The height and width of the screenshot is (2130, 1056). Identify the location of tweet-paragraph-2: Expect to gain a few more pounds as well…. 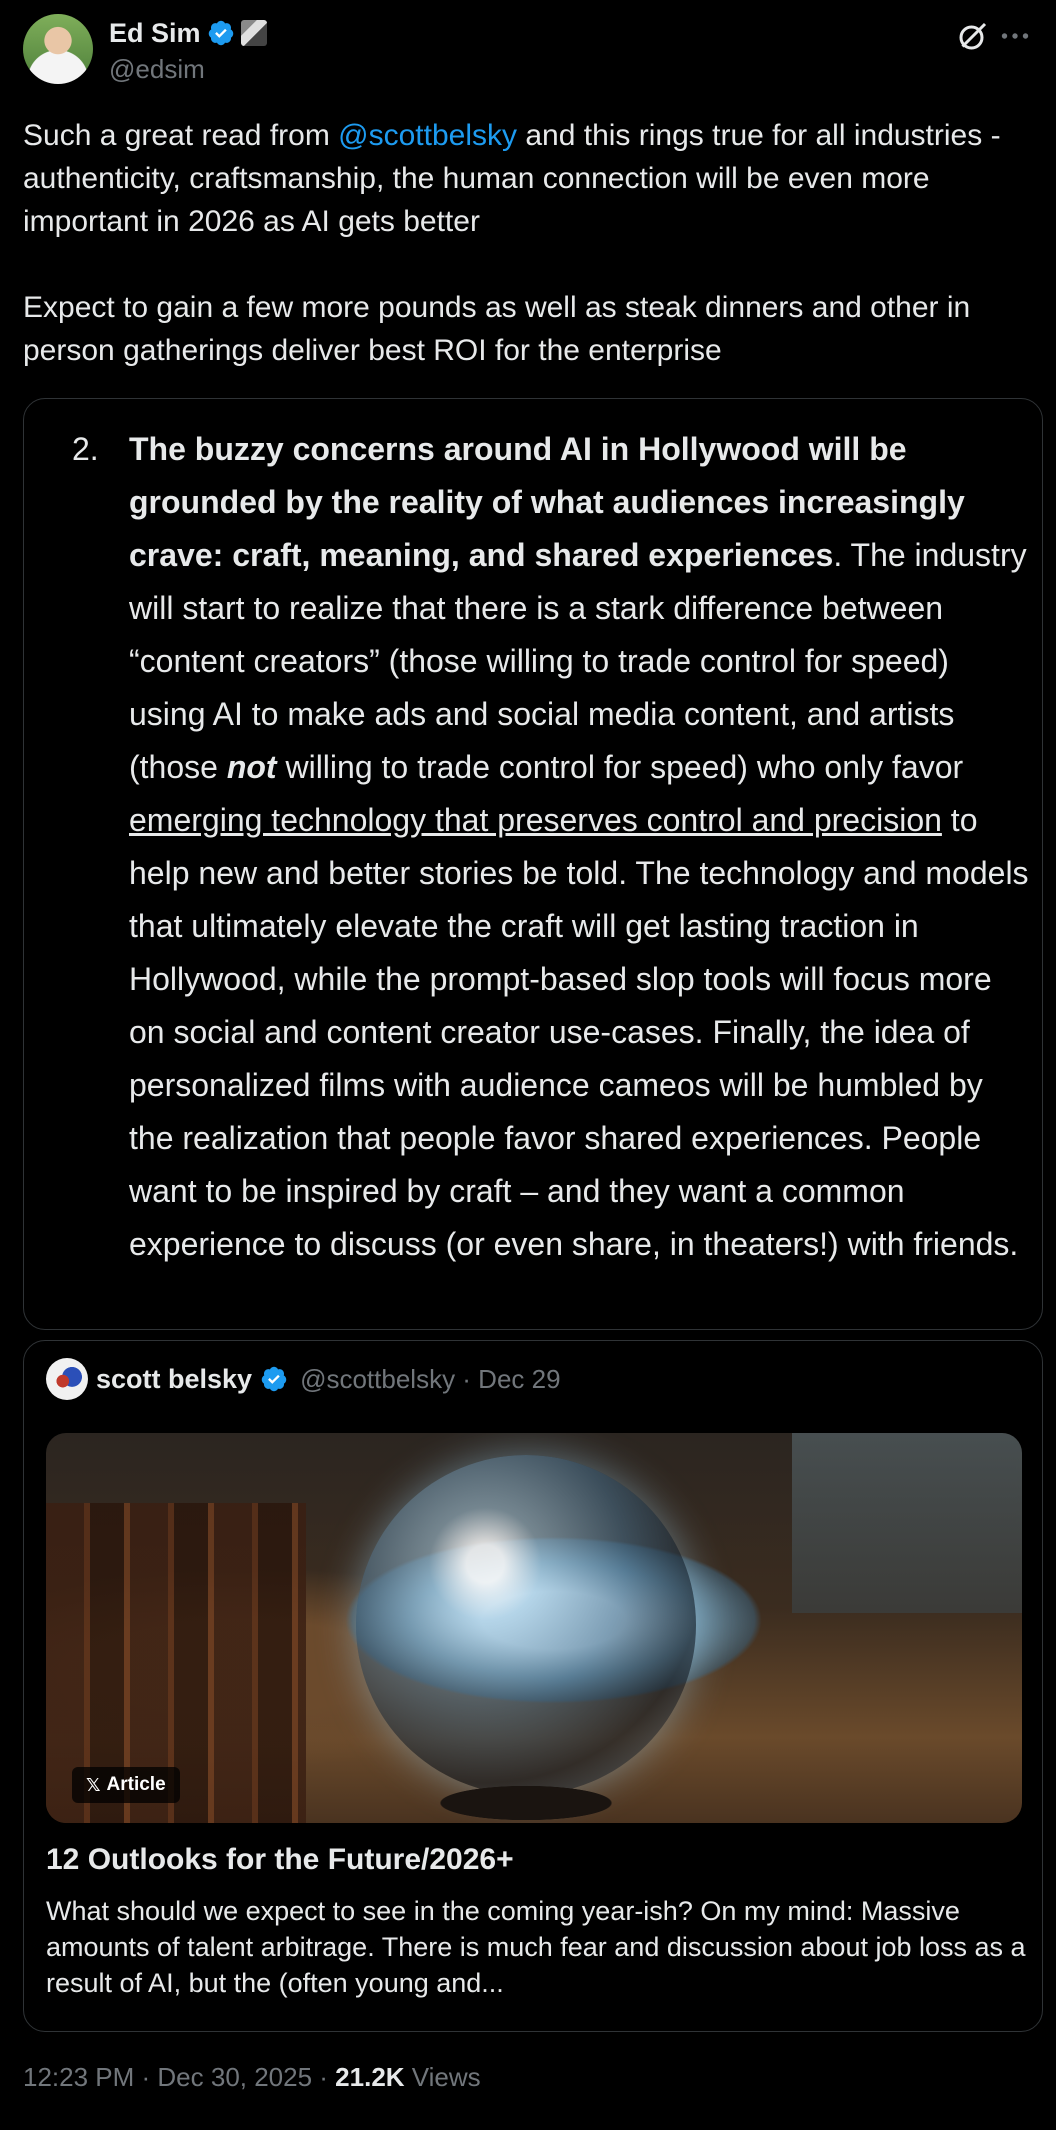
(497, 329).